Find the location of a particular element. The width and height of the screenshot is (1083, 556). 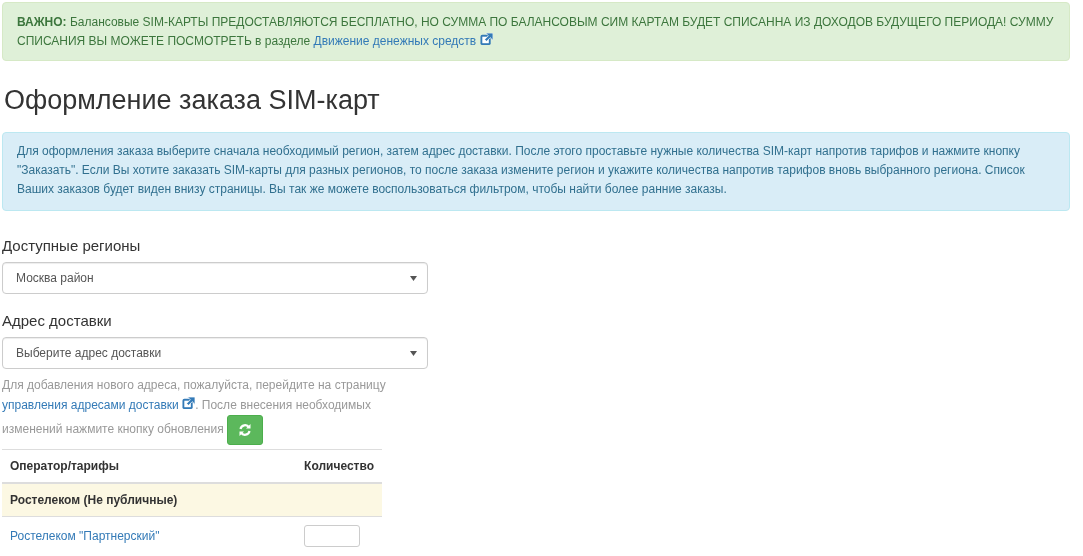

region-label: Доступные регионы is located at coordinates (72, 245).